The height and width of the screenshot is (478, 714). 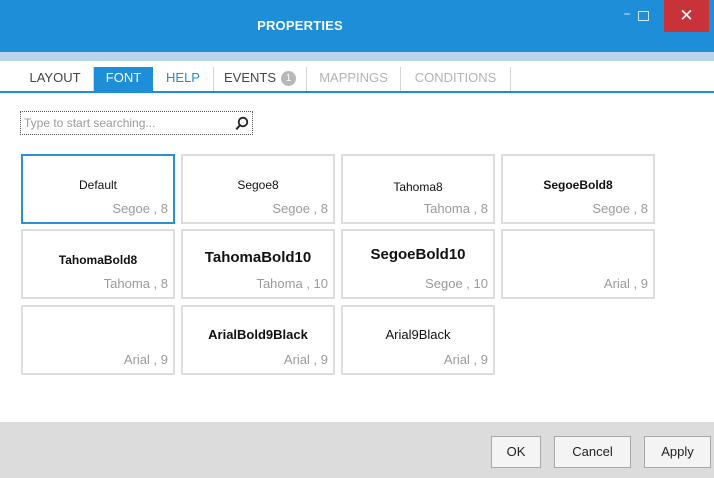 I want to click on tab-help: HELP, so click(x=183, y=79).